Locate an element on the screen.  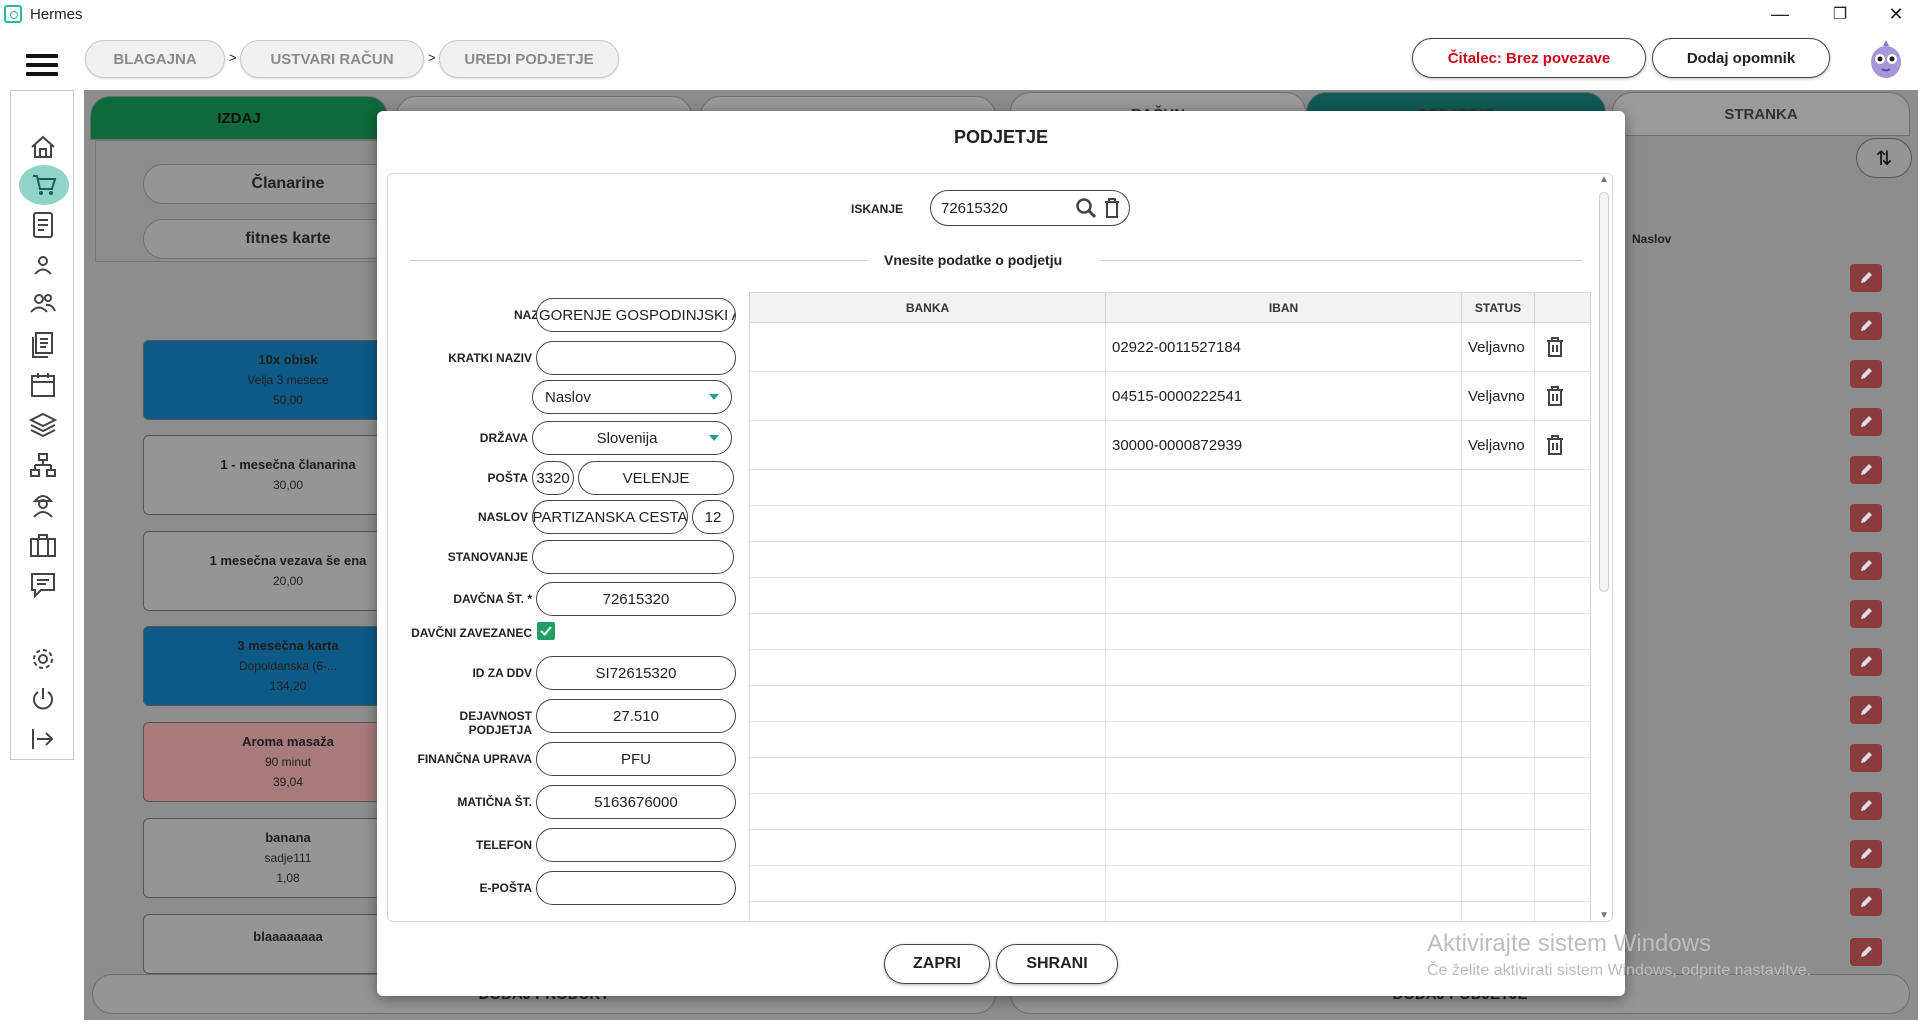
cell-banka is located at coordinates (928, 396).